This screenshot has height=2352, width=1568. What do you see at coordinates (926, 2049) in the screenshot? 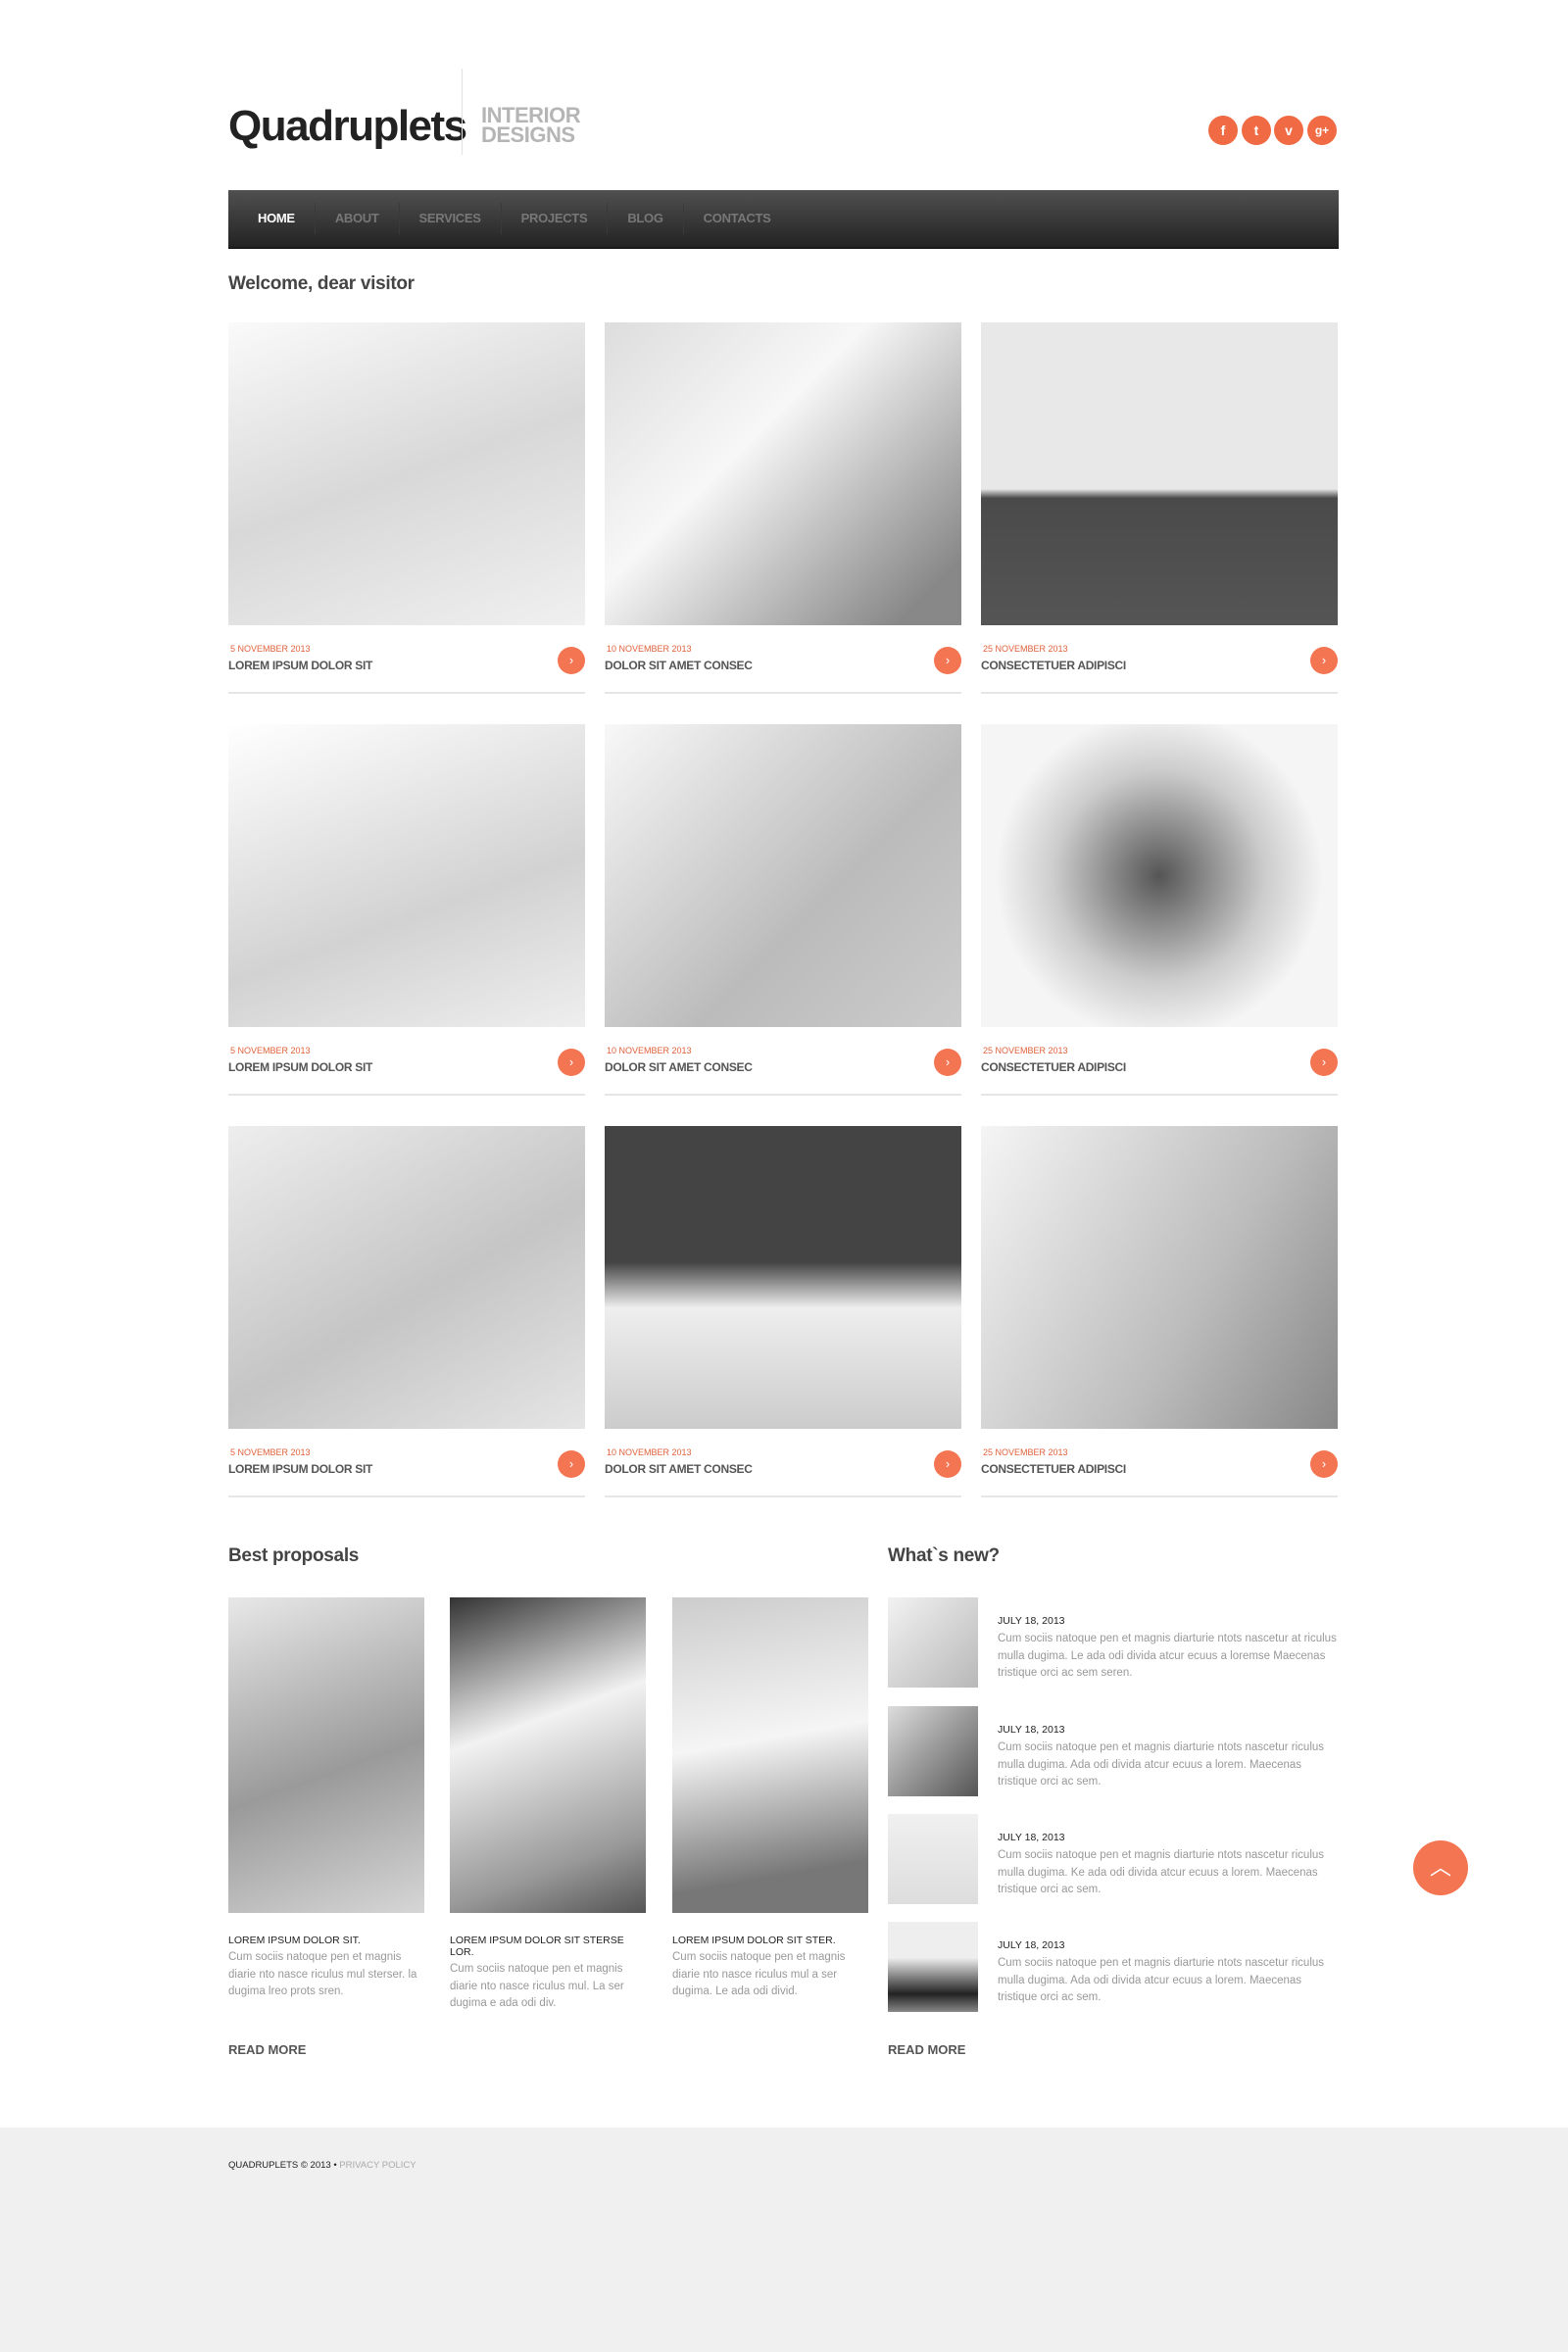
I see `news-read-more: READ MORE` at bounding box center [926, 2049].